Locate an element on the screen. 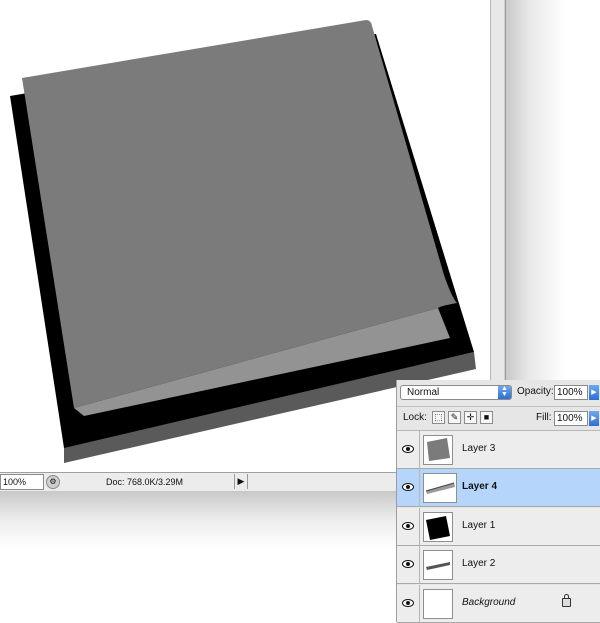  zoom-field: 100% is located at coordinates (22, 482).